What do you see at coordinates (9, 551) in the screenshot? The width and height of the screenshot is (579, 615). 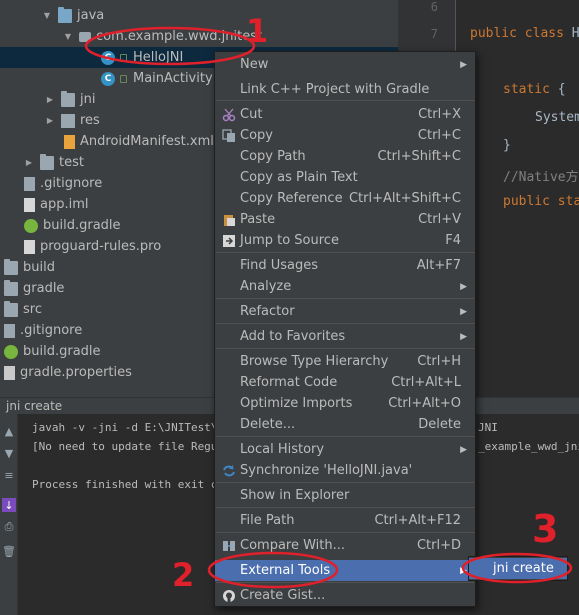 I see `trash-icon: 🗑` at bounding box center [9, 551].